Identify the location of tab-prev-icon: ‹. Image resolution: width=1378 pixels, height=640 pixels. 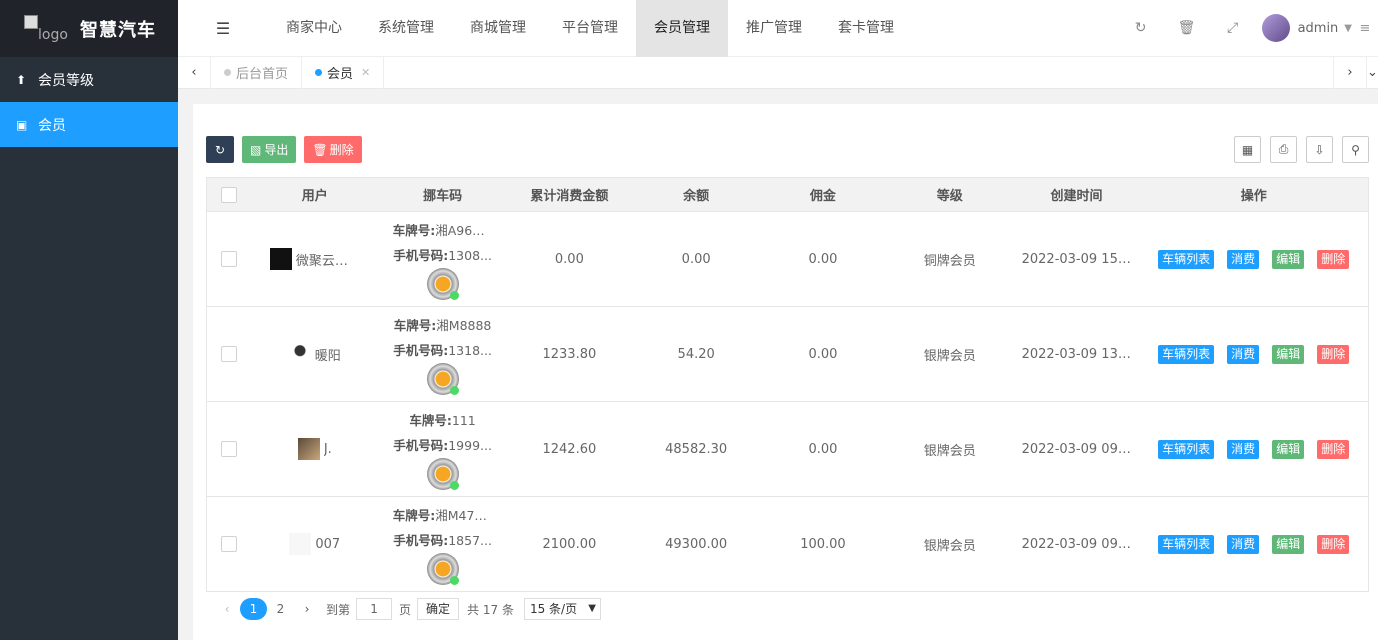
(194, 72).